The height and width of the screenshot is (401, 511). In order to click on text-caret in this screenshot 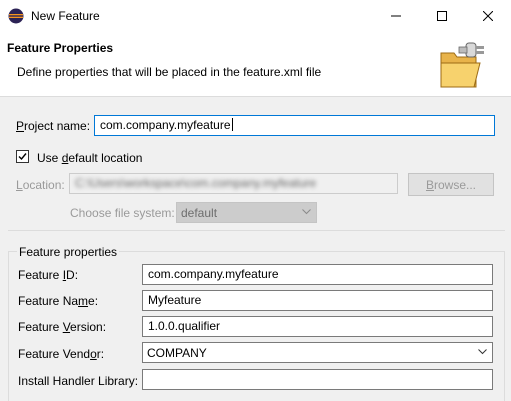, I will do `click(232, 124)`.